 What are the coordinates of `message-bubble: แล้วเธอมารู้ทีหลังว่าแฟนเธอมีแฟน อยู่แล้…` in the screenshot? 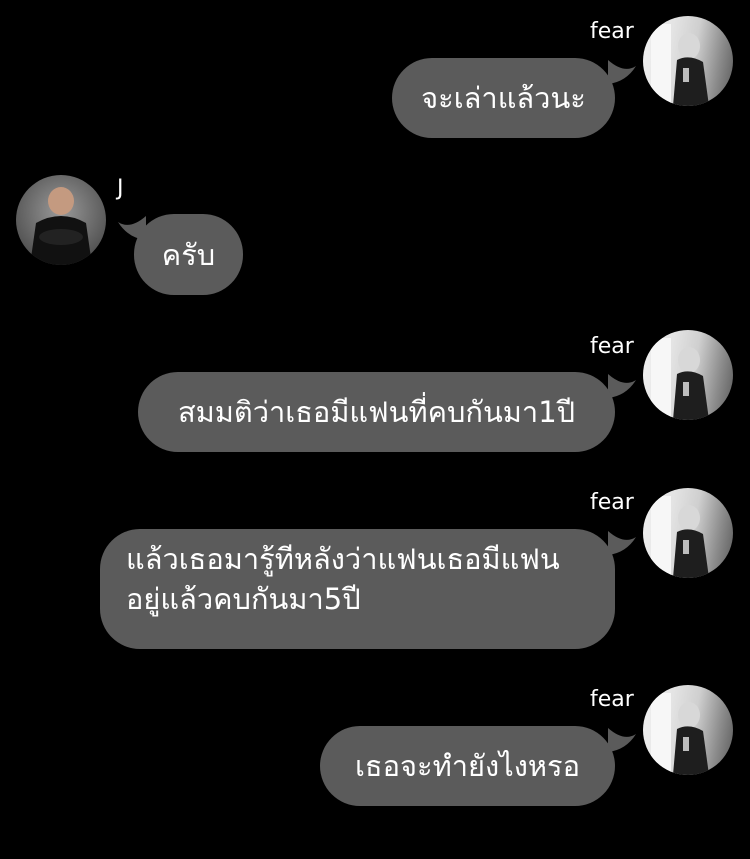 It's located at (357, 589).